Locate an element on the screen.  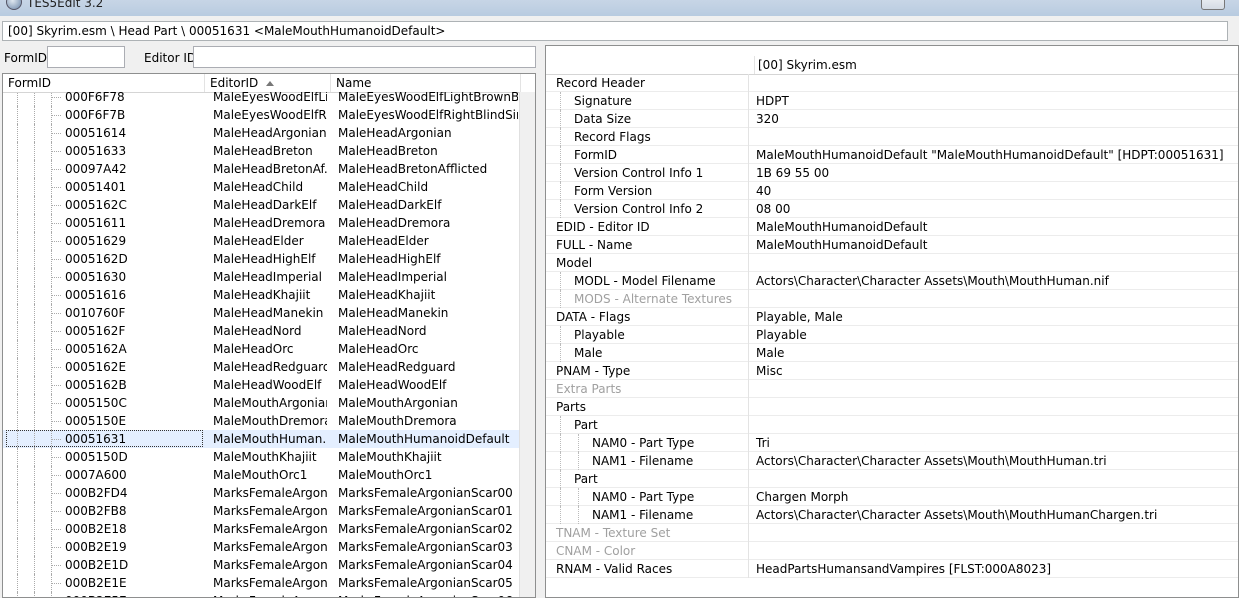
record-field-row: Record Flags is located at coordinates (892, 137).